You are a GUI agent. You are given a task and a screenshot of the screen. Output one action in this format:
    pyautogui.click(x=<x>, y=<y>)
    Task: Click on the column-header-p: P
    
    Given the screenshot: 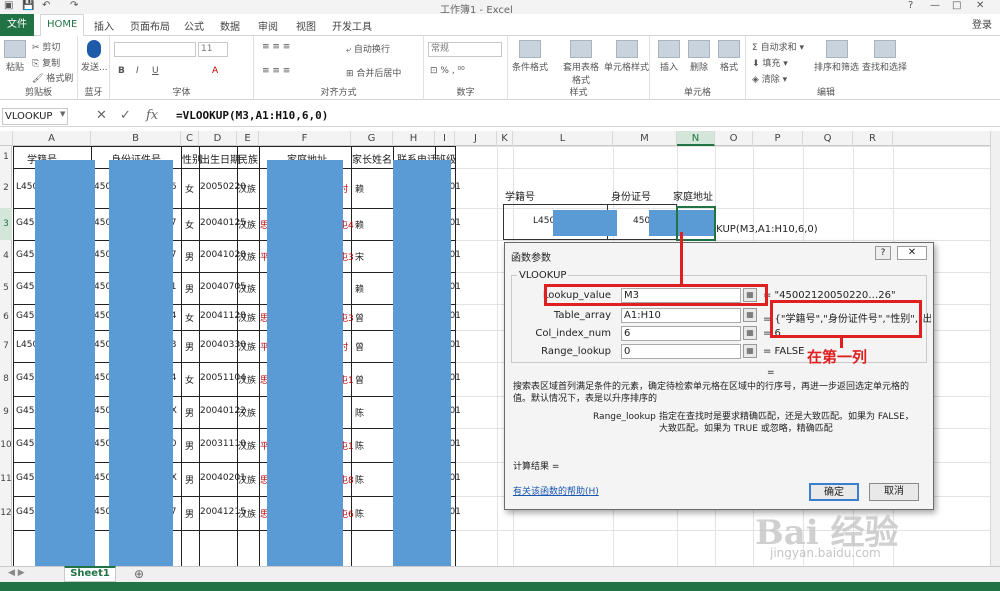 What is the action you would take?
    pyautogui.click(x=778, y=138)
    